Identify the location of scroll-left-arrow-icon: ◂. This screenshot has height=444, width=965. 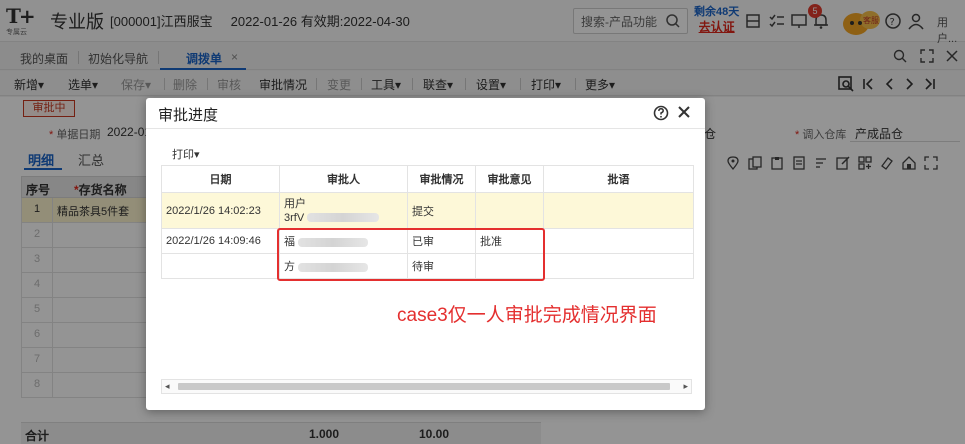
(167, 386).